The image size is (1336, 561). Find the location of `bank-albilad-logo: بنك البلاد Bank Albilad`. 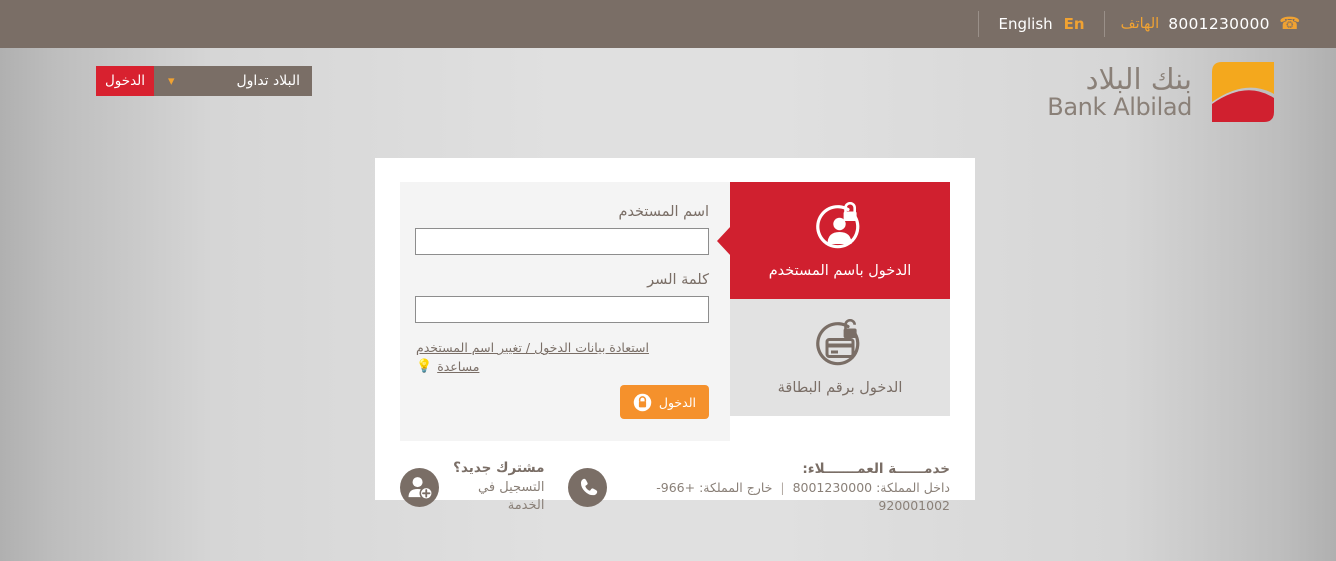

bank-albilad-logo: بنك البلاد Bank Albilad is located at coordinates (1163, 93).